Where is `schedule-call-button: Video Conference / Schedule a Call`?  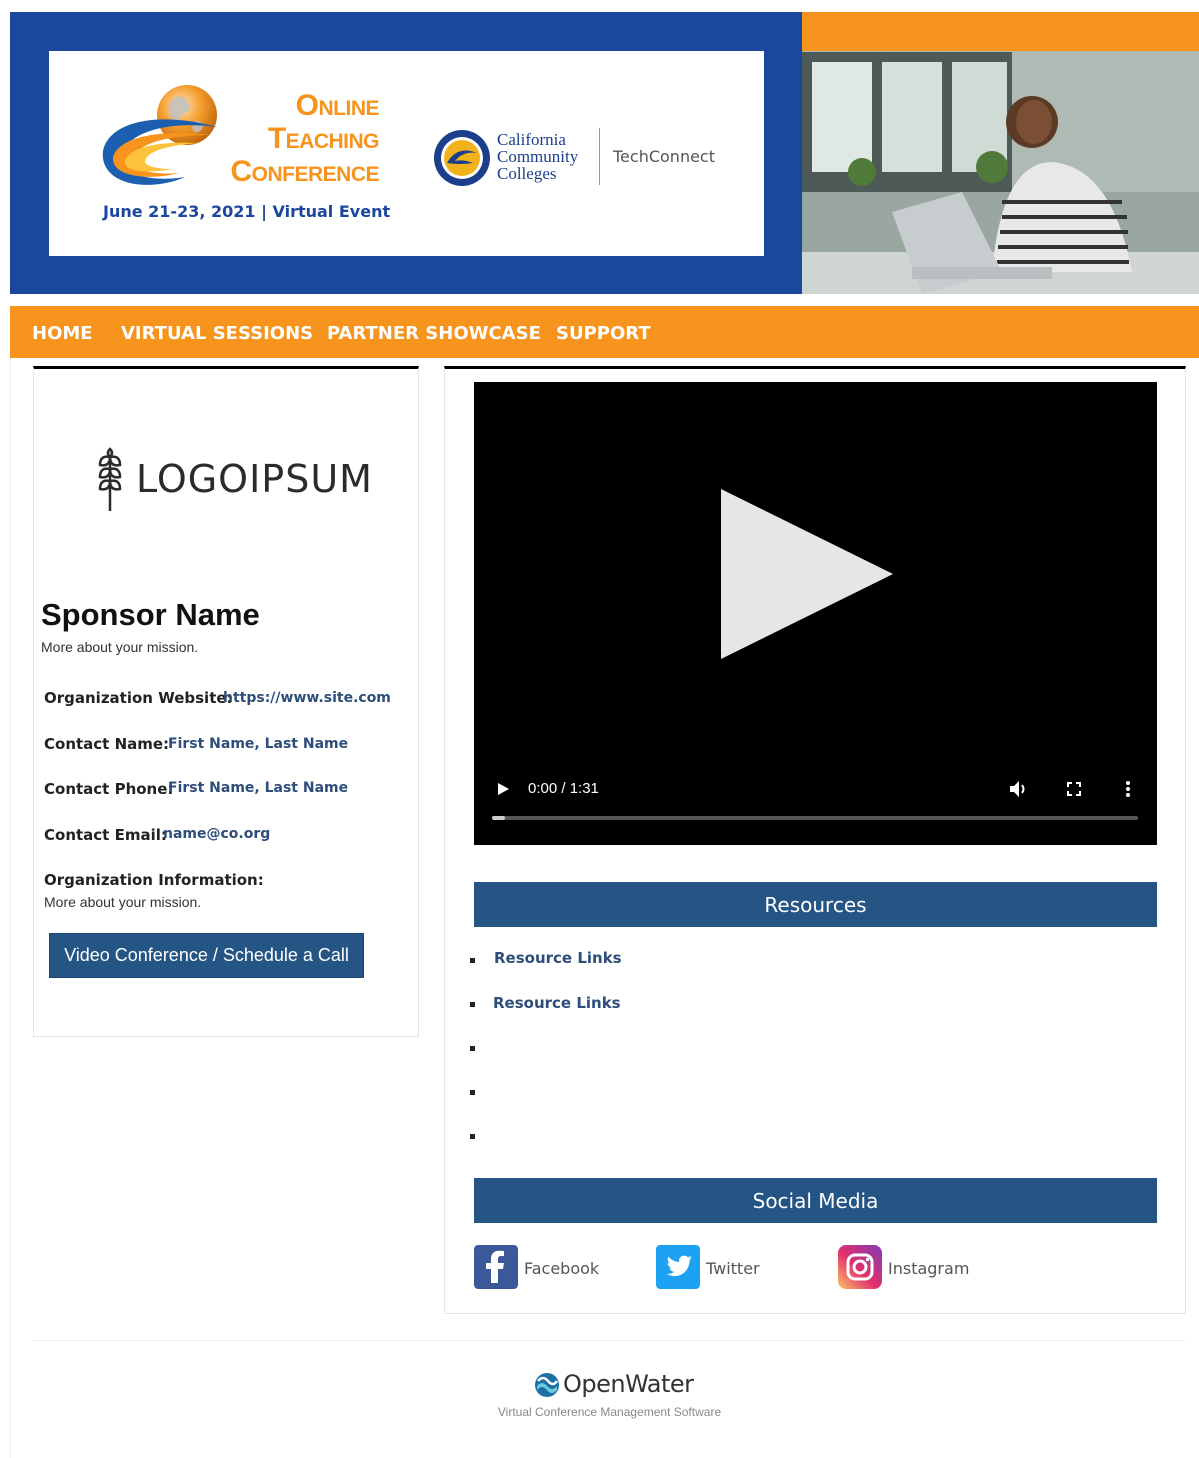
schedule-call-button: Video Conference / Schedule a Call is located at coordinates (206, 955).